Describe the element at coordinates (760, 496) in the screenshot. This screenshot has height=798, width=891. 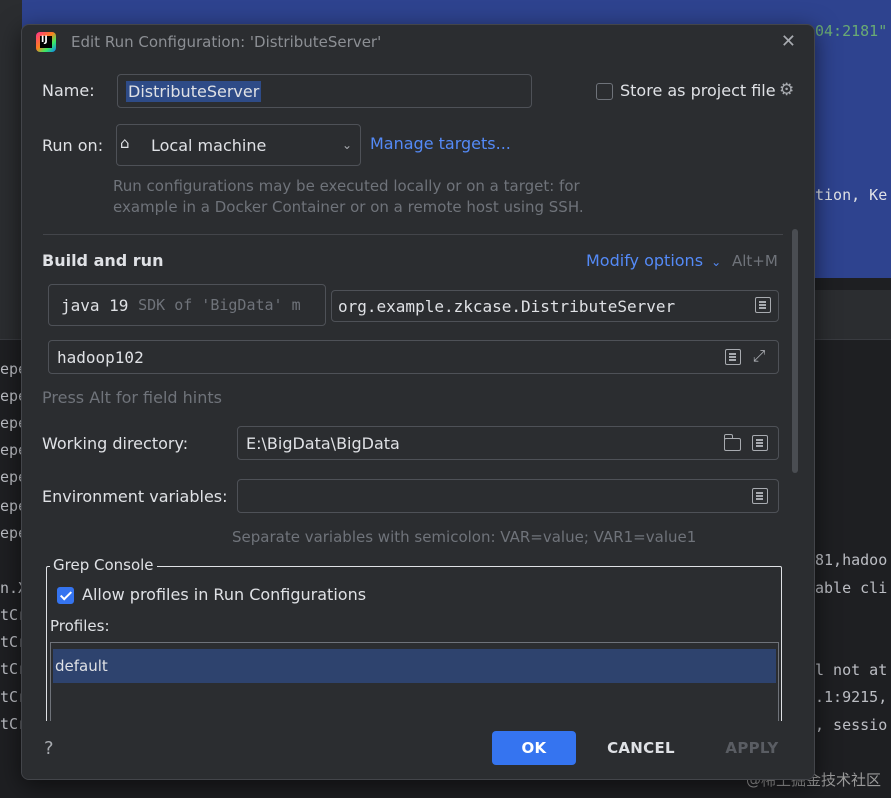
I see `edit-environment-icon` at that location.